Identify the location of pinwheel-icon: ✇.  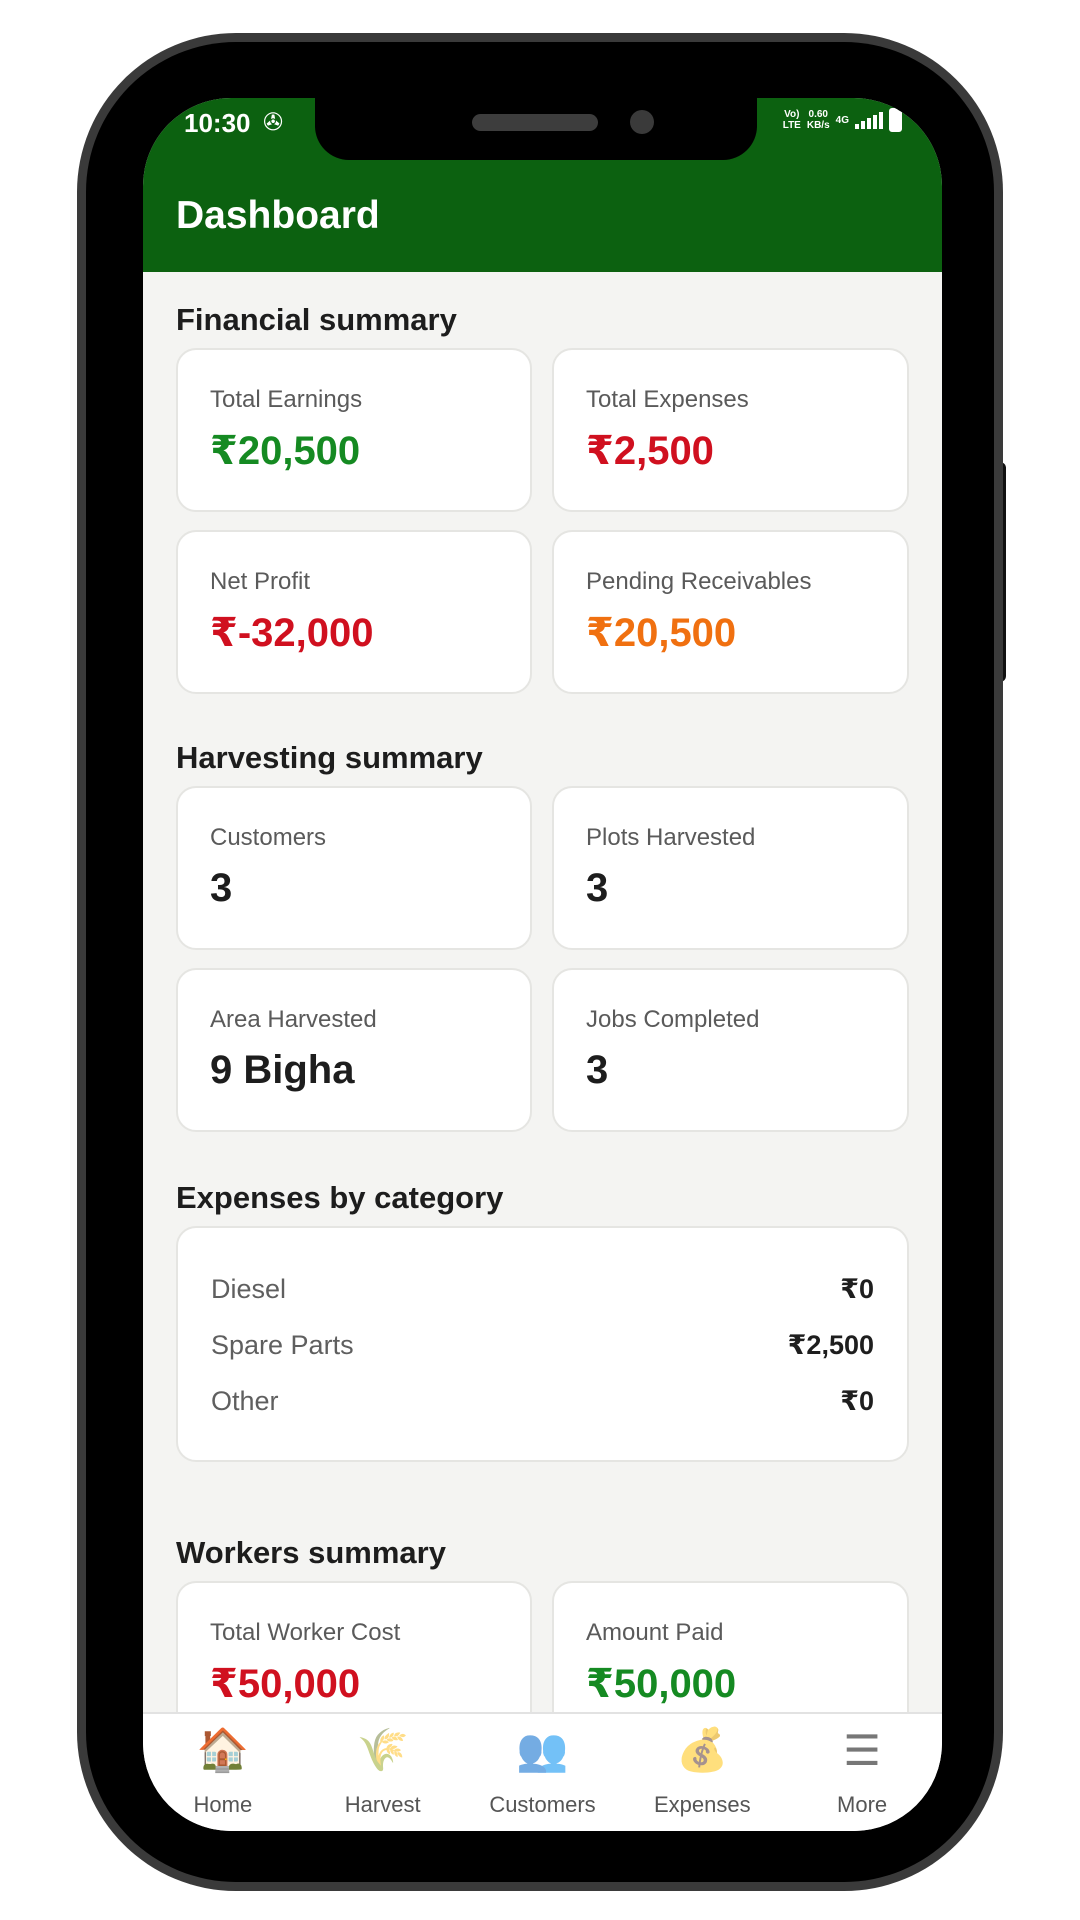
(273, 122).